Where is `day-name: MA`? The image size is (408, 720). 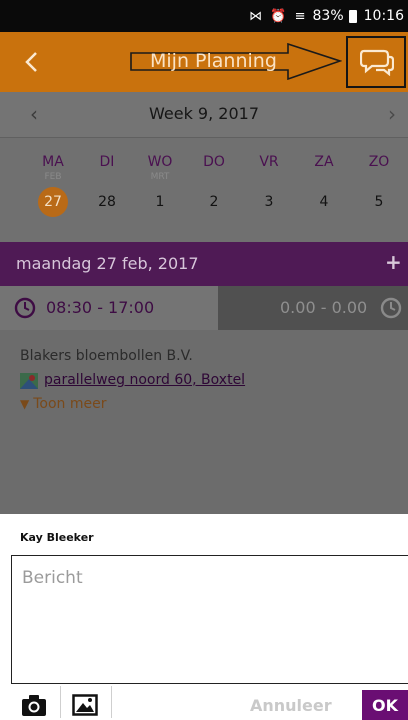 day-name: MA is located at coordinates (53, 162).